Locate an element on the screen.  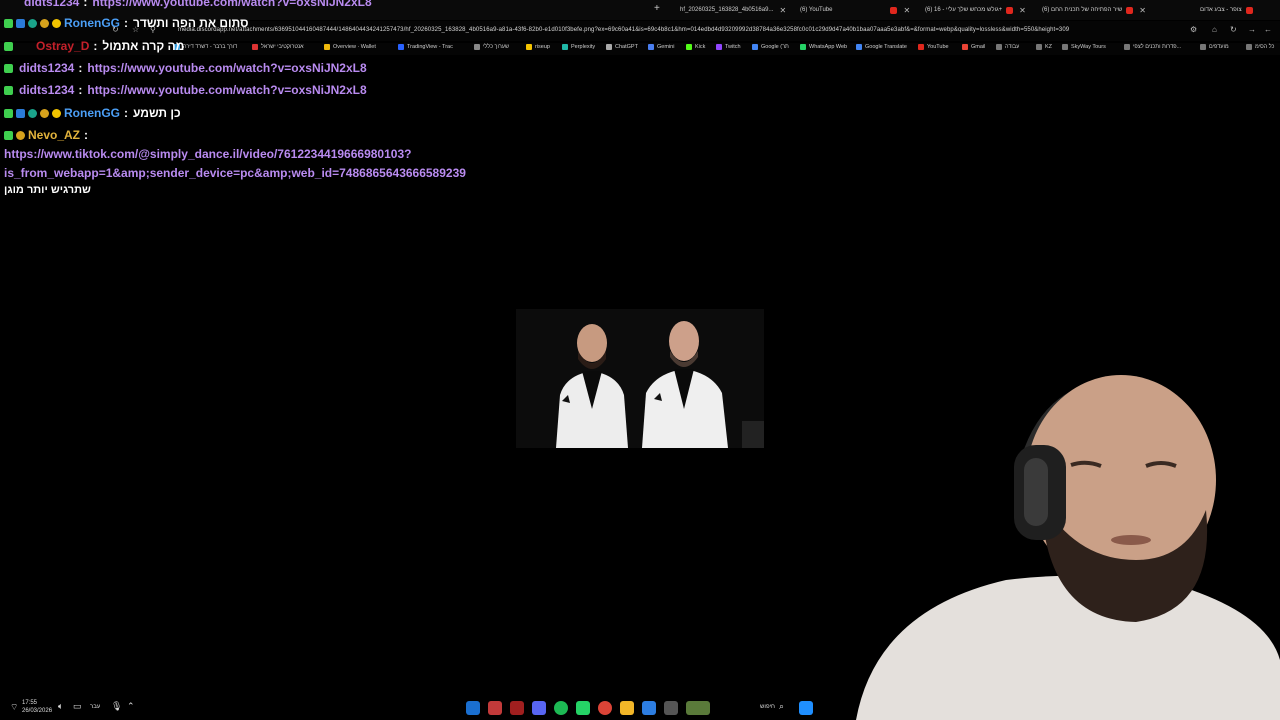
chat-text: כן תשמע is located at coordinates (157, 113).